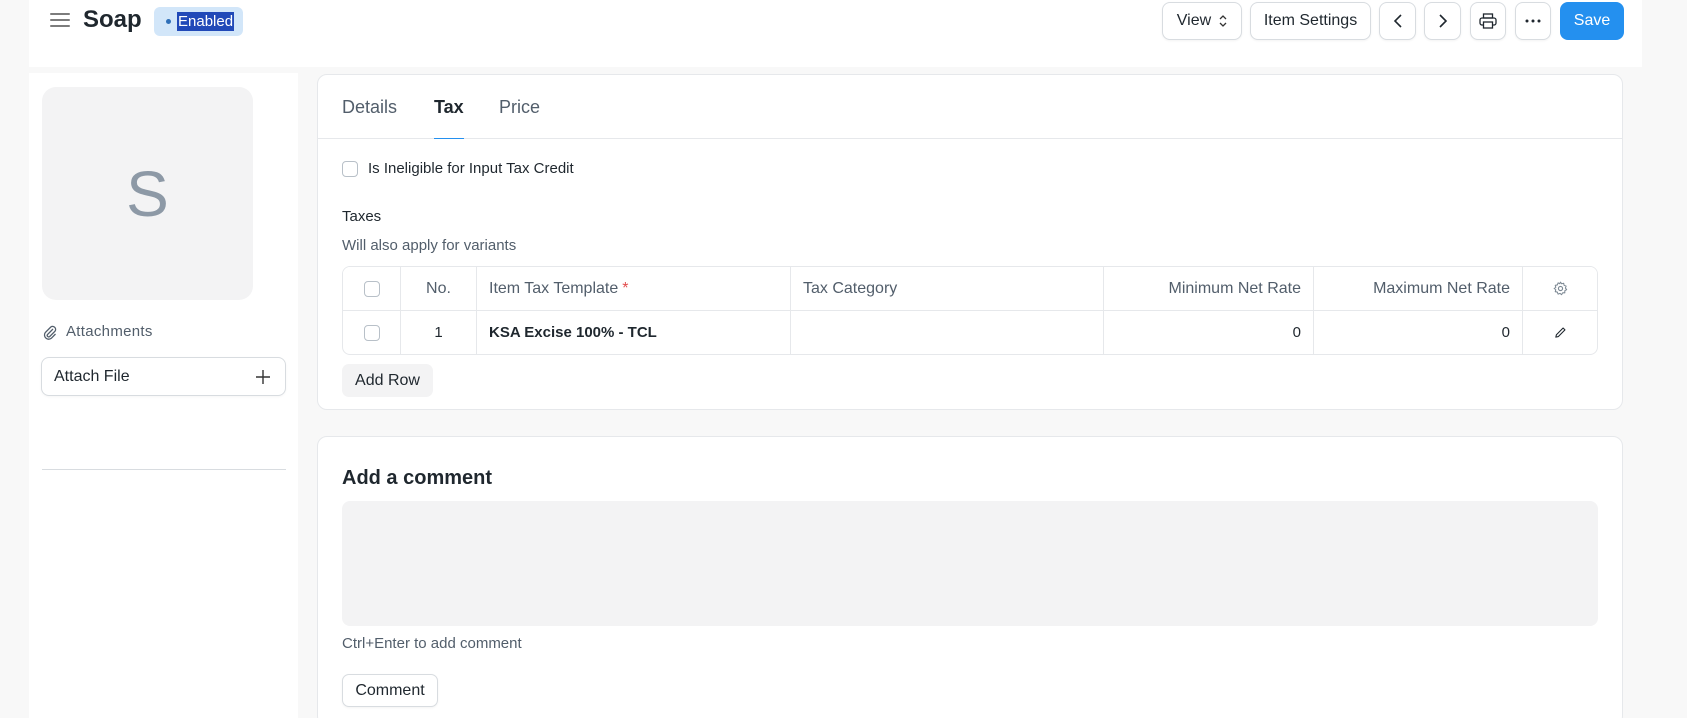 Image resolution: width=1687 pixels, height=718 pixels. I want to click on header-select-all, so click(372, 288).